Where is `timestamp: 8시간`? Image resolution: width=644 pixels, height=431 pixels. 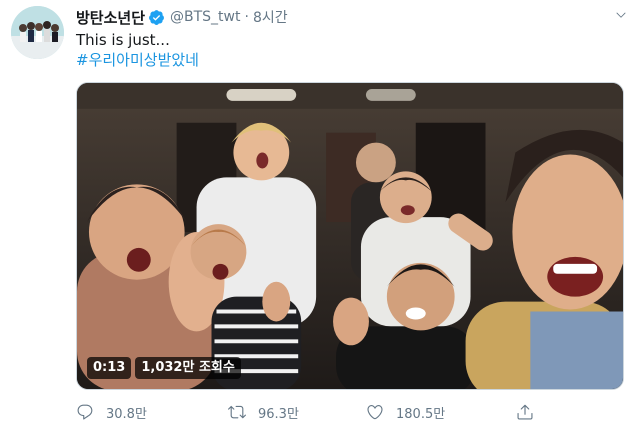
timestamp: 8시간 is located at coordinates (270, 17).